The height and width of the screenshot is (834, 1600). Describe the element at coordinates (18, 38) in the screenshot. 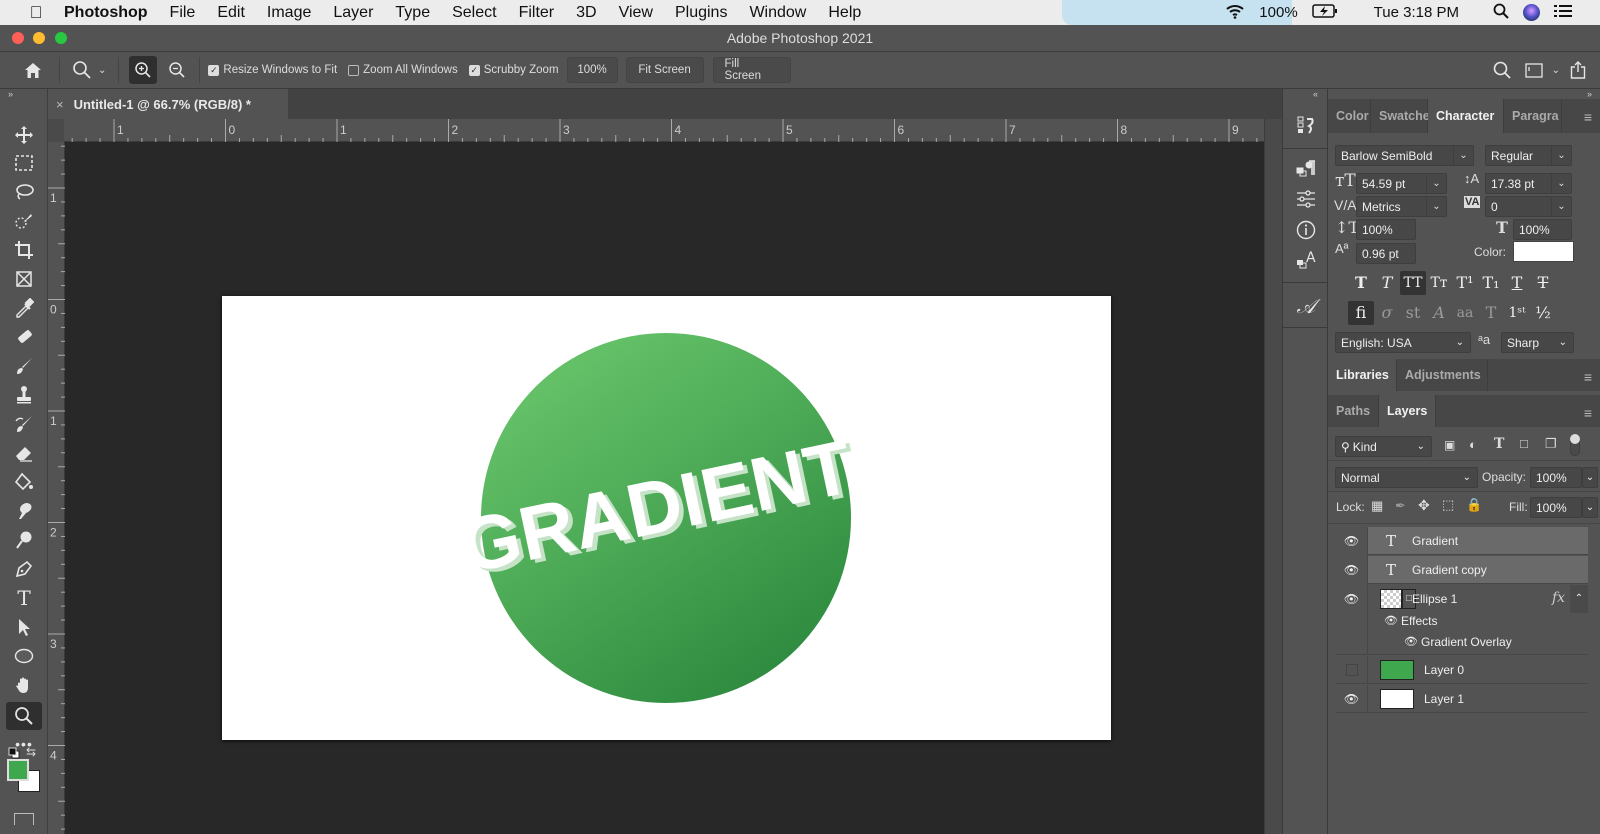

I see `close-window-button` at that location.